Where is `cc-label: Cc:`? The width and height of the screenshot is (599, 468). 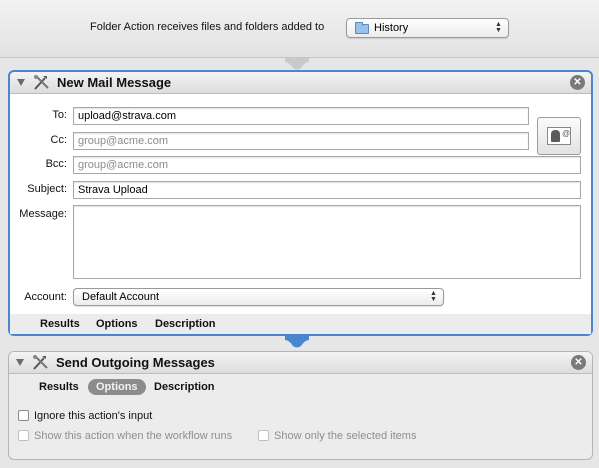
cc-label: Cc: is located at coordinates (59, 140).